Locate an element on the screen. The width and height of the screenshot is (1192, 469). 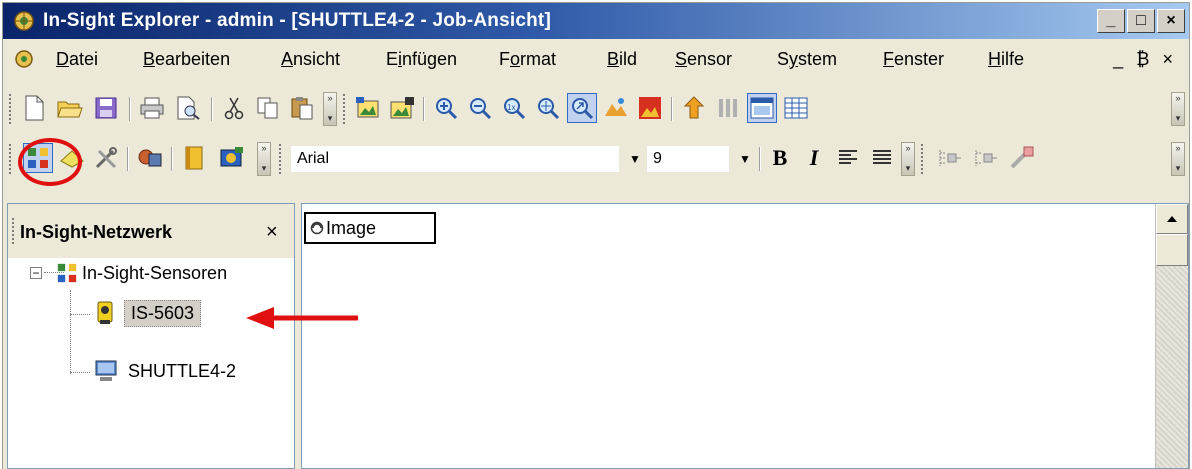
menu-sensor: Sensor is located at coordinates (703, 59).